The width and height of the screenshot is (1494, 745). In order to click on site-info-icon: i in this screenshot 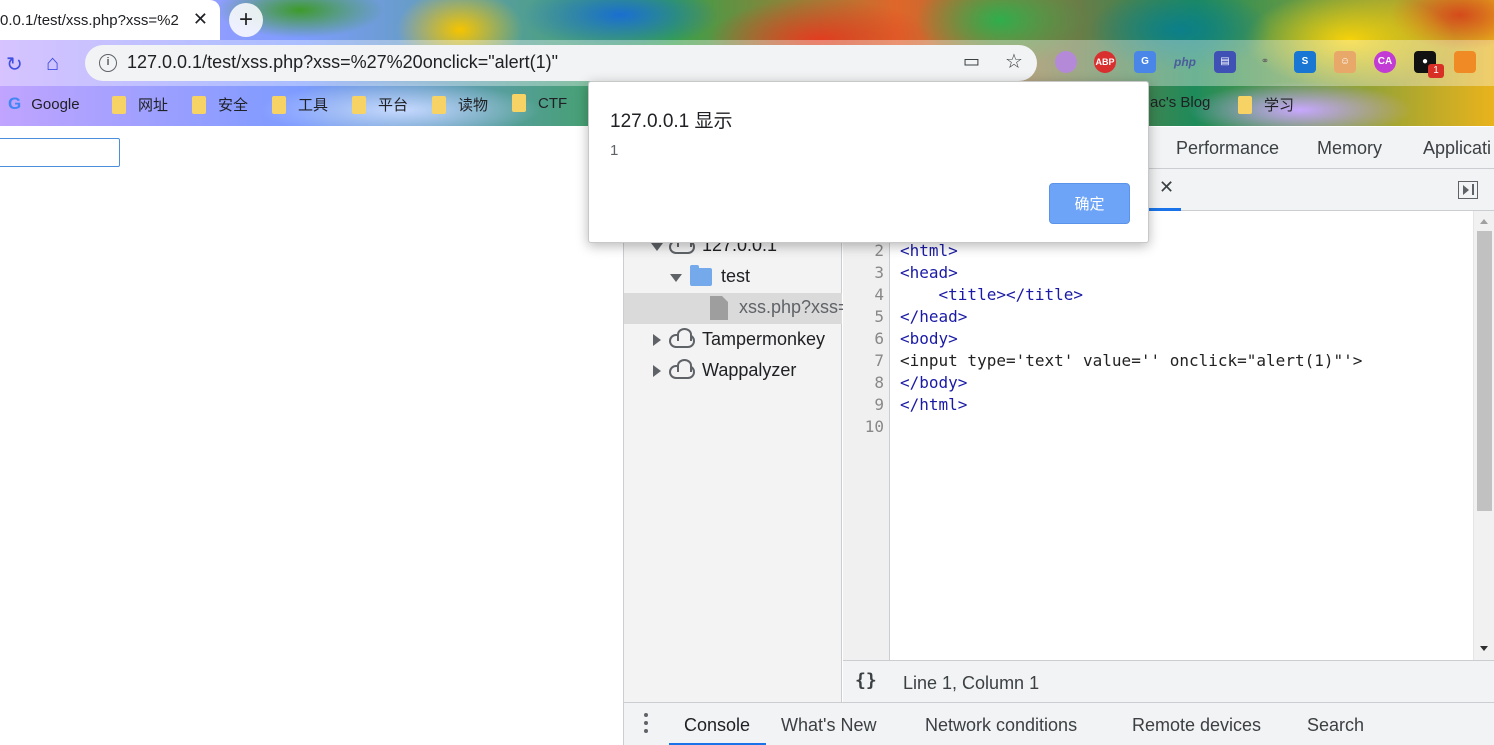, I will do `click(108, 63)`.